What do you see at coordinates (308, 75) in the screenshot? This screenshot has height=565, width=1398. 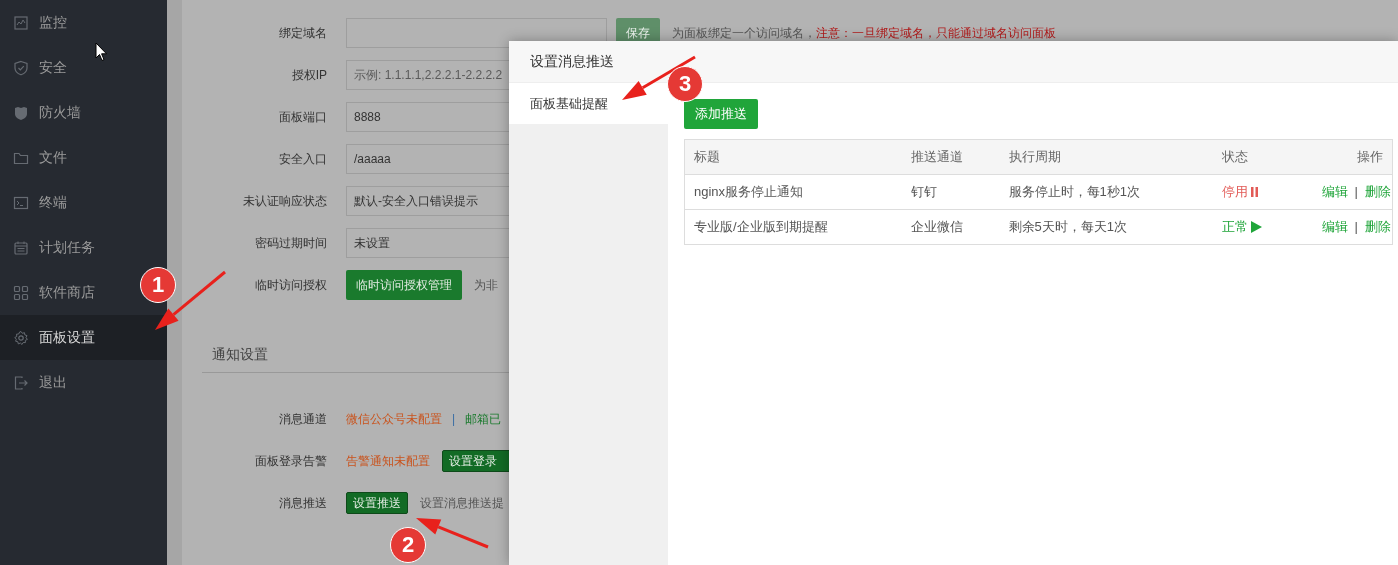 I see `field-label: 授权IP` at bounding box center [308, 75].